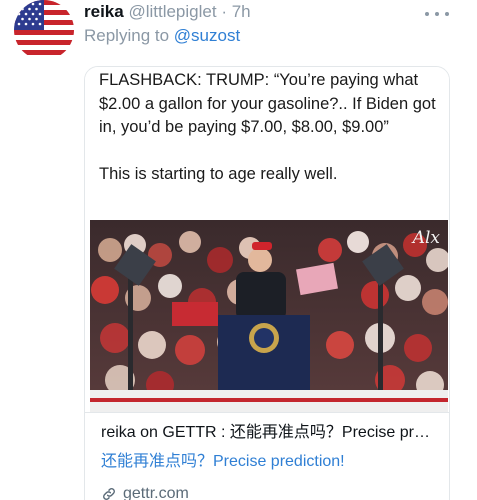  What do you see at coordinates (109, 494) in the screenshot?
I see `link-icon` at bounding box center [109, 494].